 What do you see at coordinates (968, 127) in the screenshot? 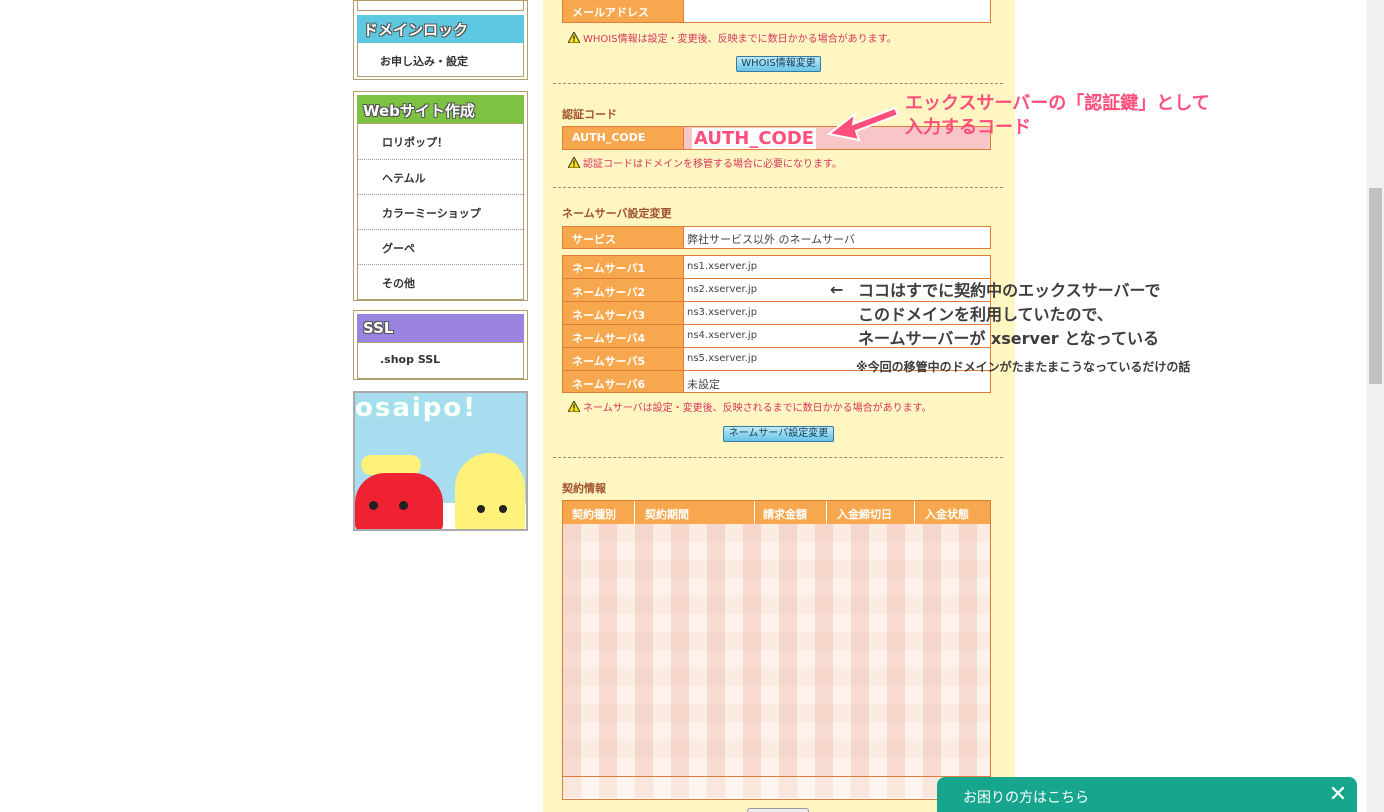
I see `auth-annotation-line2: 入力するコード` at bounding box center [968, 127].